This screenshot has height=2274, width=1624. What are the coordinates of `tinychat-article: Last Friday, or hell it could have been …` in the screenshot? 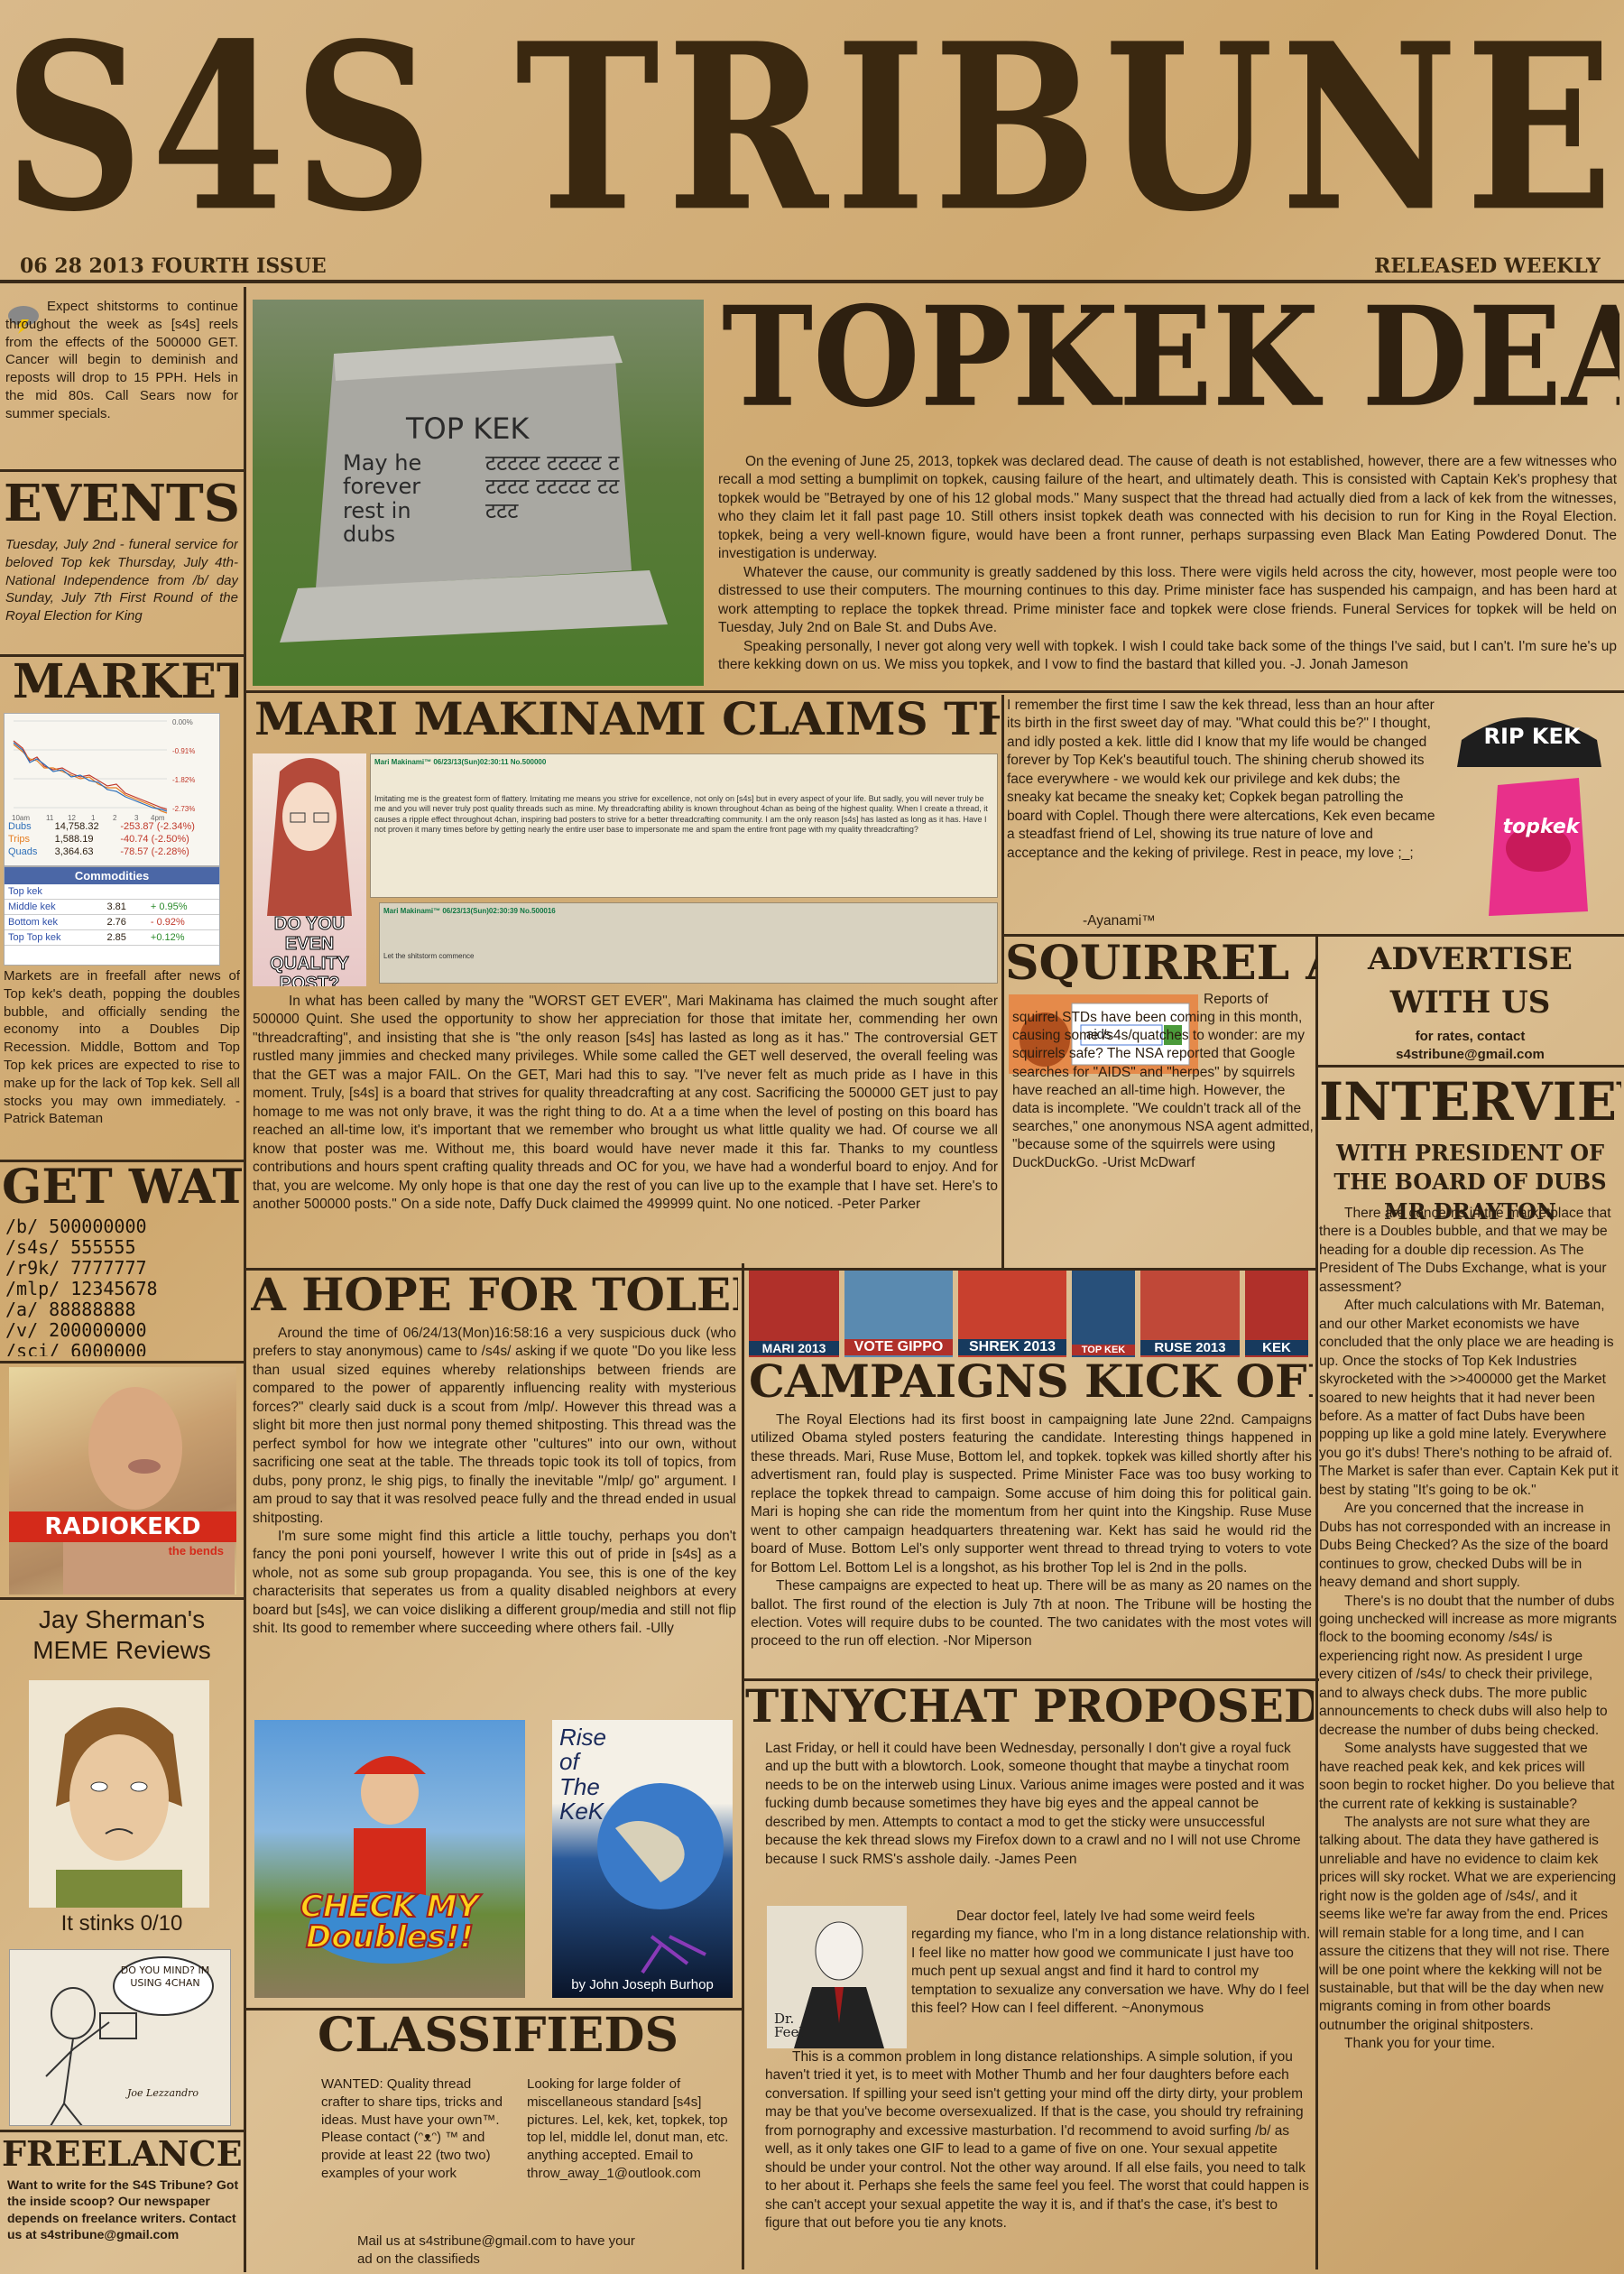 It's located at (1035, 1804).